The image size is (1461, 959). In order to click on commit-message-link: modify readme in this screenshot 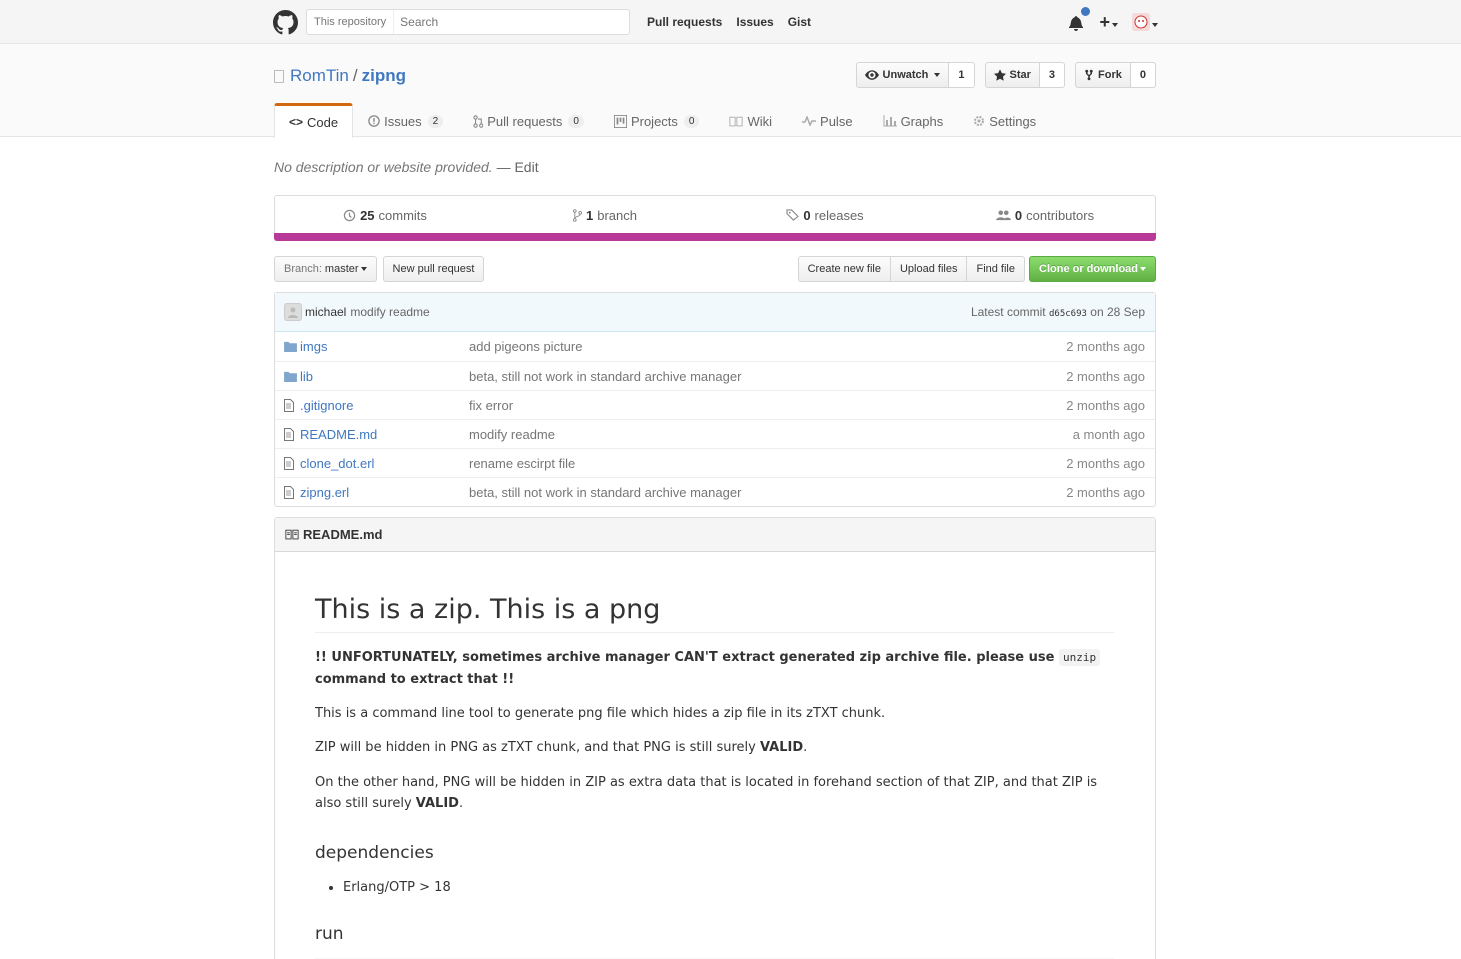, I will do `click(389, 312)`.